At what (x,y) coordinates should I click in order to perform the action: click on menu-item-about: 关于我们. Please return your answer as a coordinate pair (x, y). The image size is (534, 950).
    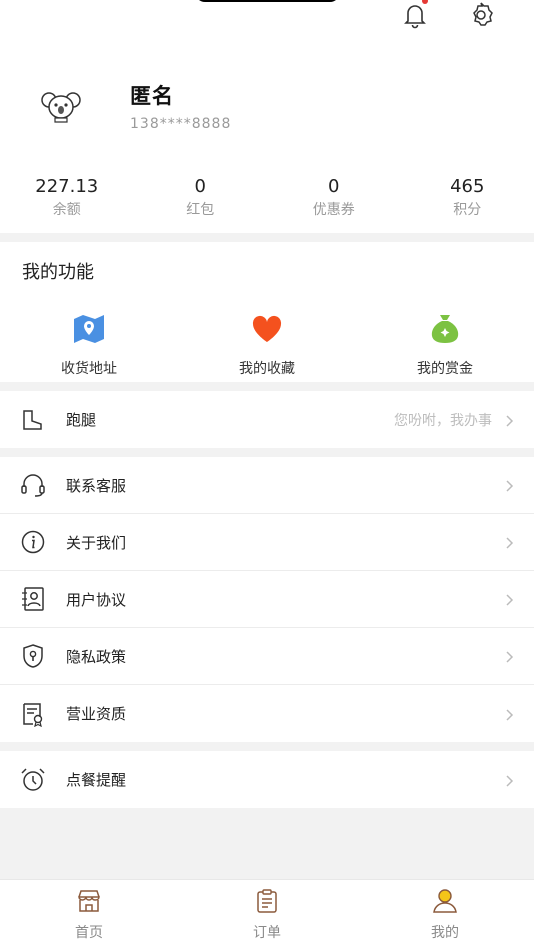
    Looking at the image, I should click on (267, 542).